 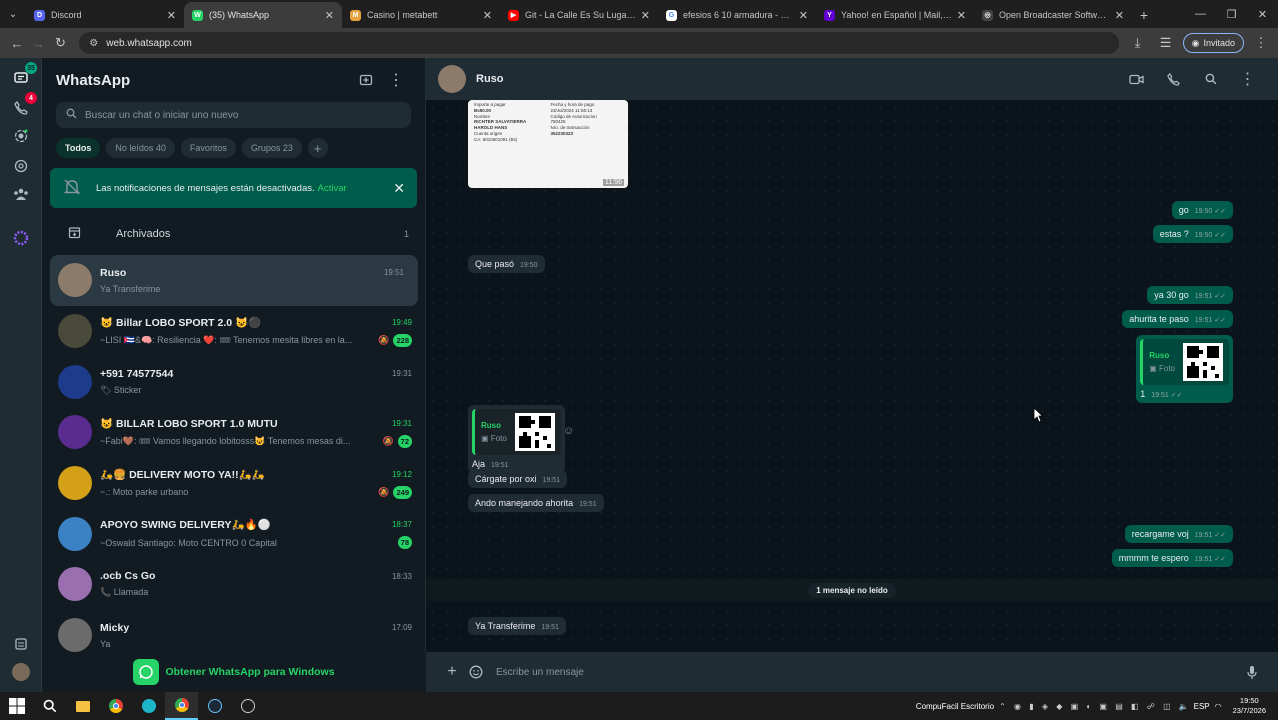 I want to click on get-windows-app-link: Obtener WhatsApp para Windows, so click(x=234, y=672).